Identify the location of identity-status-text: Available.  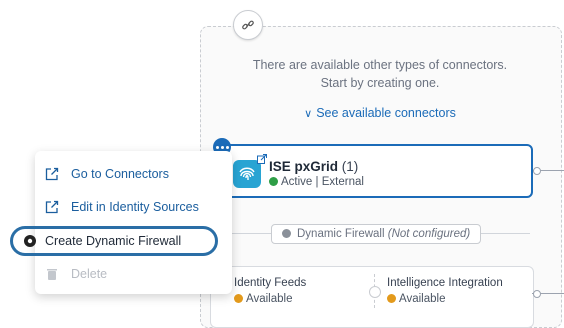
(269, 299).